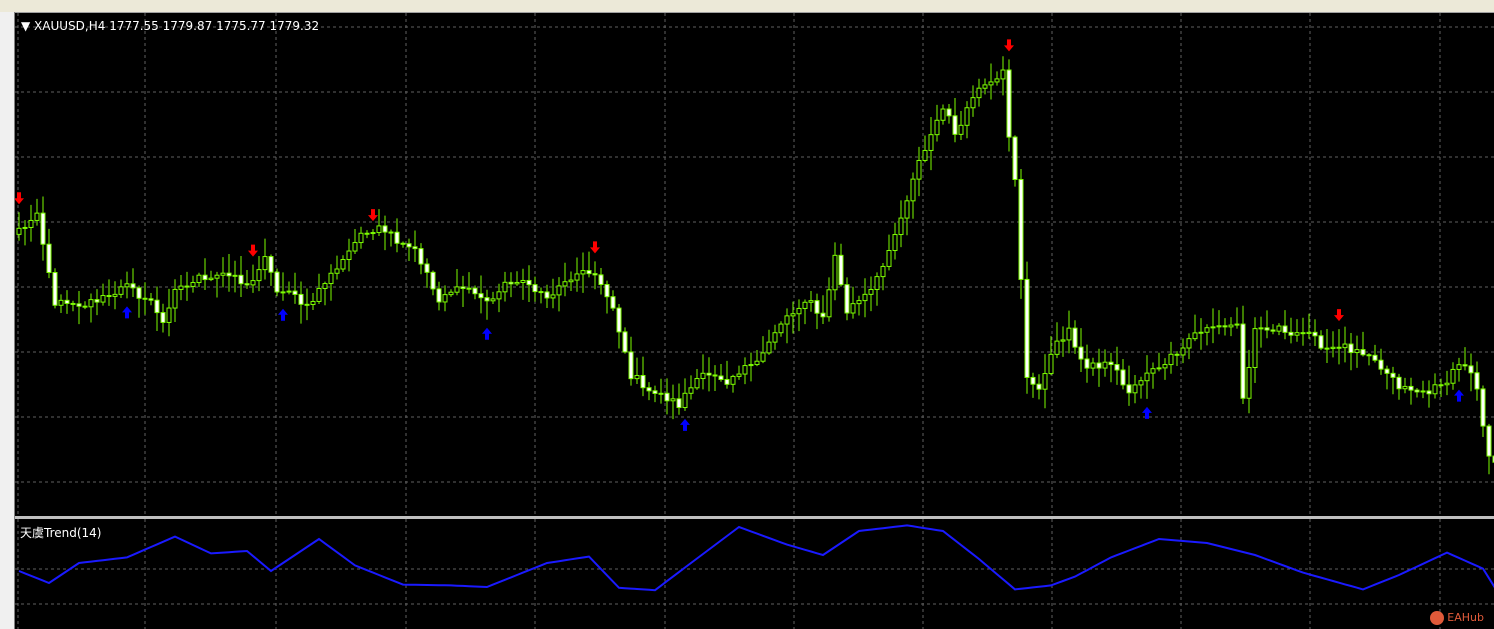 This screenshot has height=629, width=1494. I want to click on top-toolbar-strip, so click(747, 6).